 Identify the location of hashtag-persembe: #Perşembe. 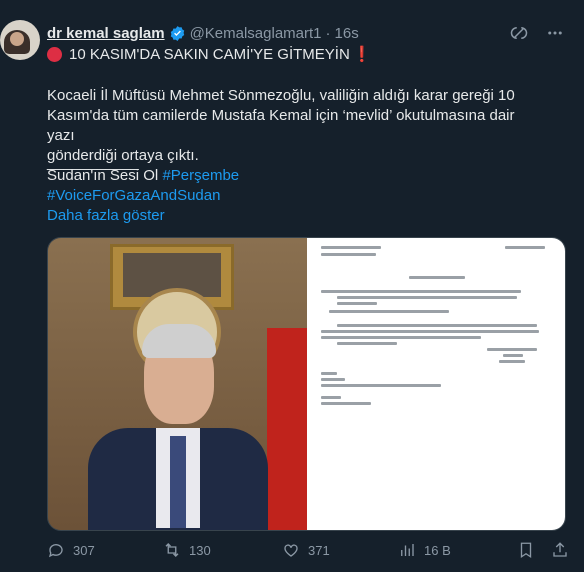
(200, 175).